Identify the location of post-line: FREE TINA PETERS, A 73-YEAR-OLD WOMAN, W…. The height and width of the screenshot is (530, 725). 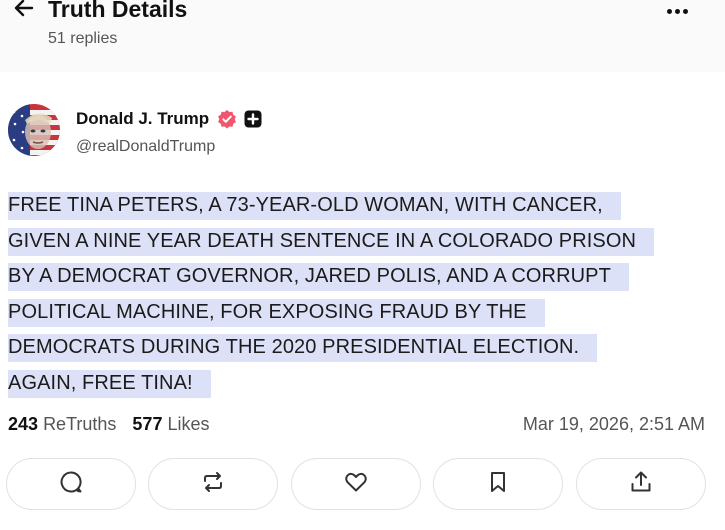
(364, 206).